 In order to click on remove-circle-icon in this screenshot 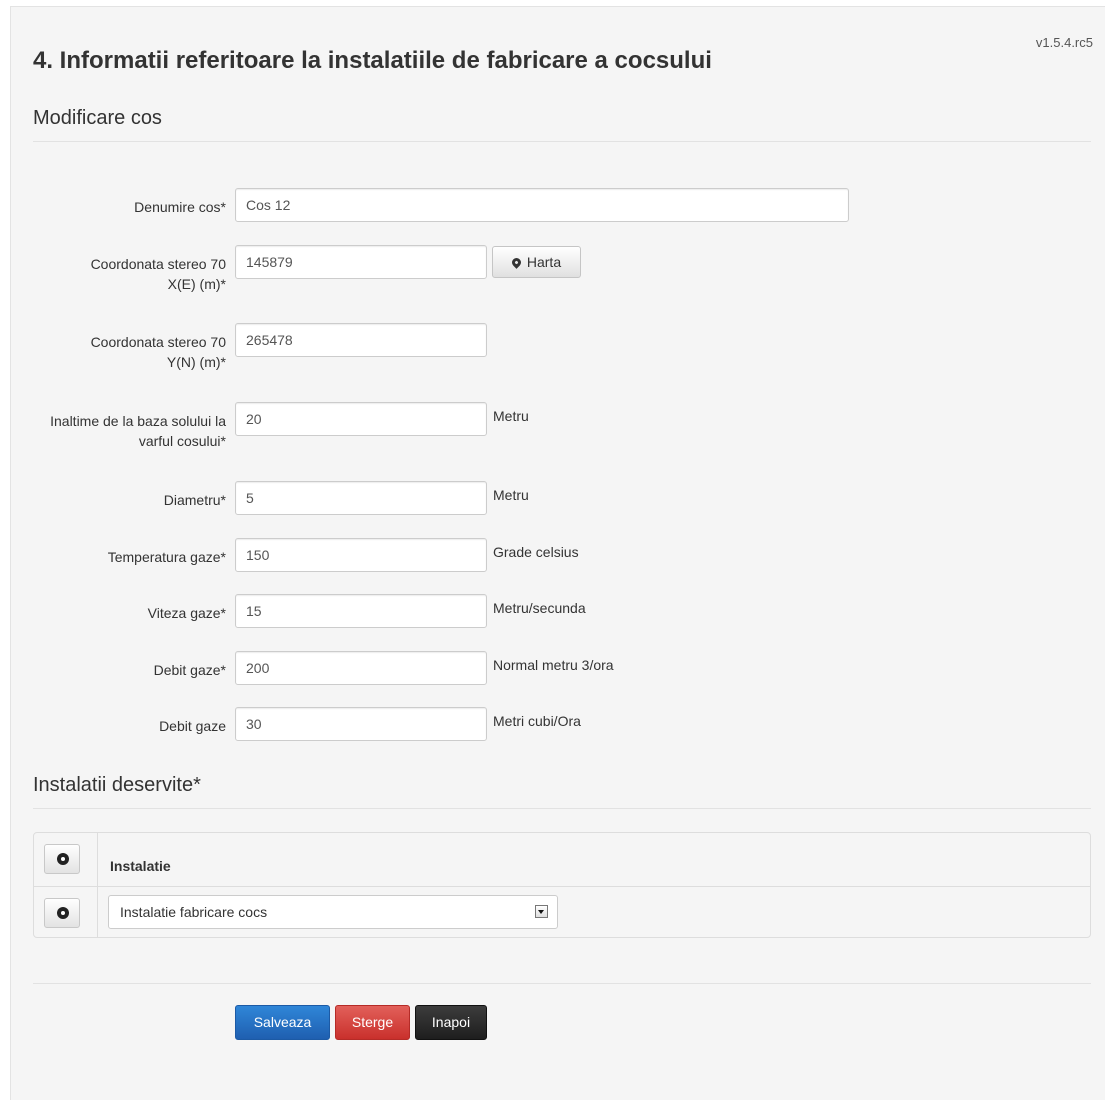, I will do `click(63, 913)`.